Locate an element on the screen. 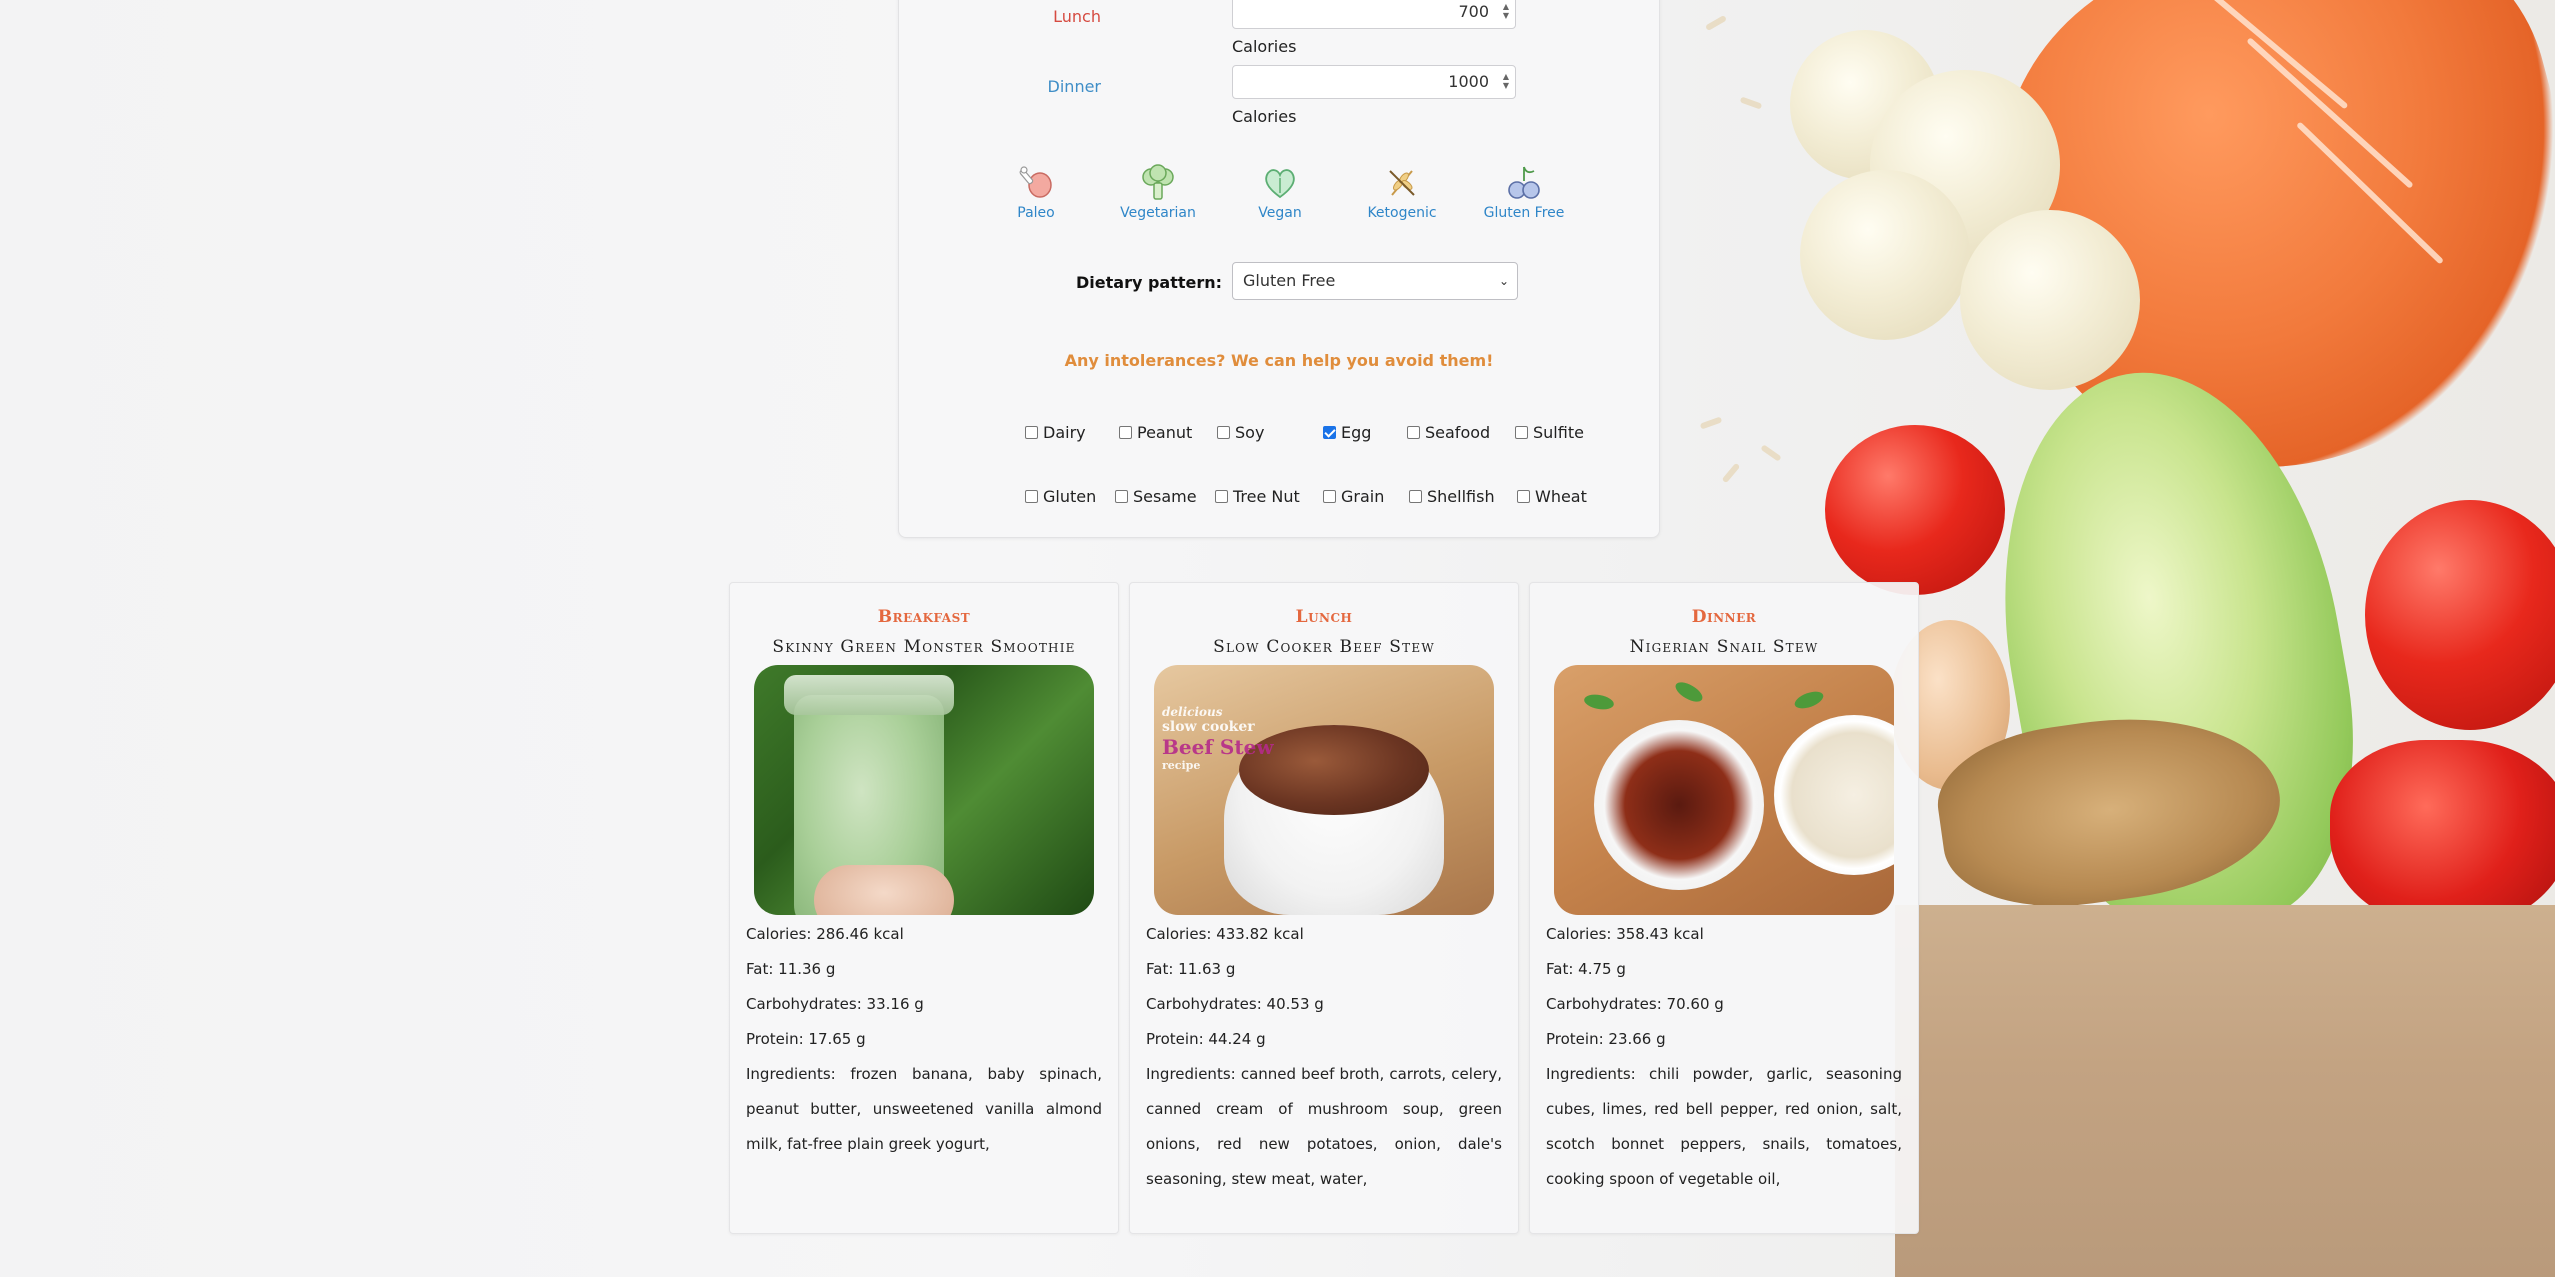 This screenshot has height=1277, width=2555. diet-option-ketogenic: Ketogenic is located at coordinates (1402, 192).